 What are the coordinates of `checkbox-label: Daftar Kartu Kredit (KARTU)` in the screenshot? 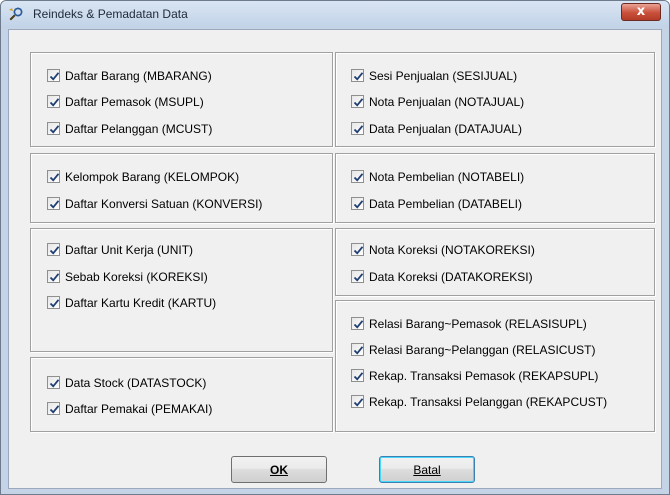 It's located at (141, 302).